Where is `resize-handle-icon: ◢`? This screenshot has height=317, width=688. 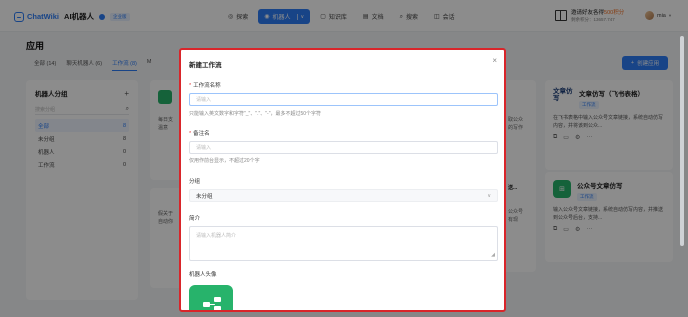
resize-handle-icon: ◢ is located at coordinates (493, 255).